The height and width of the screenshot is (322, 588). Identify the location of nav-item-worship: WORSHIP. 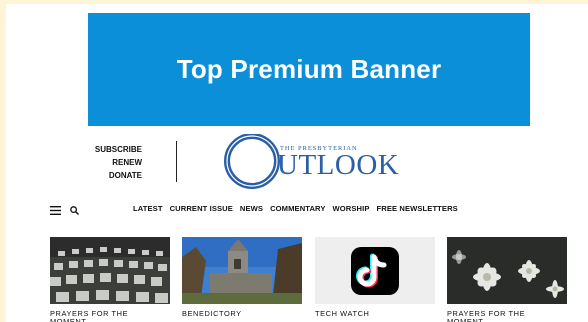
(351, 208).